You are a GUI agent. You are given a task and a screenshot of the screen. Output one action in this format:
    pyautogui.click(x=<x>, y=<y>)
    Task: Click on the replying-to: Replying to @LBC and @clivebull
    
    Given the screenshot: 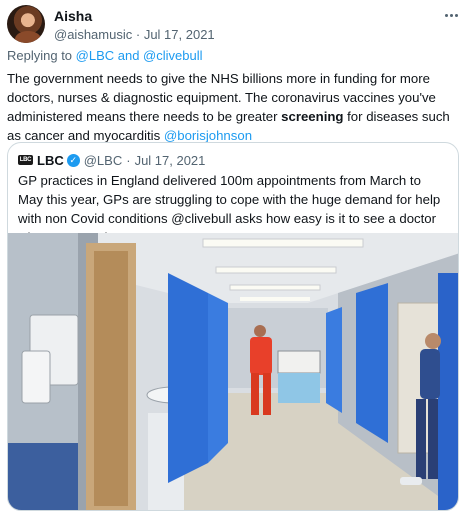 What is the action you would take?
    pyautogui.click(x=105, y=55)
    